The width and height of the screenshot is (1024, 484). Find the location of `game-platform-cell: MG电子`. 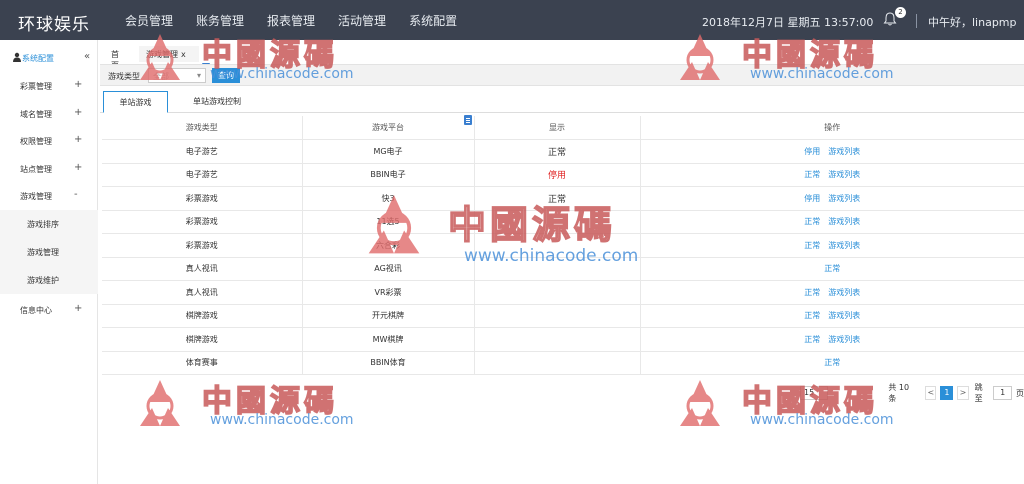

game-platform-cell: MG电子 is located at coordinates (388, 151).